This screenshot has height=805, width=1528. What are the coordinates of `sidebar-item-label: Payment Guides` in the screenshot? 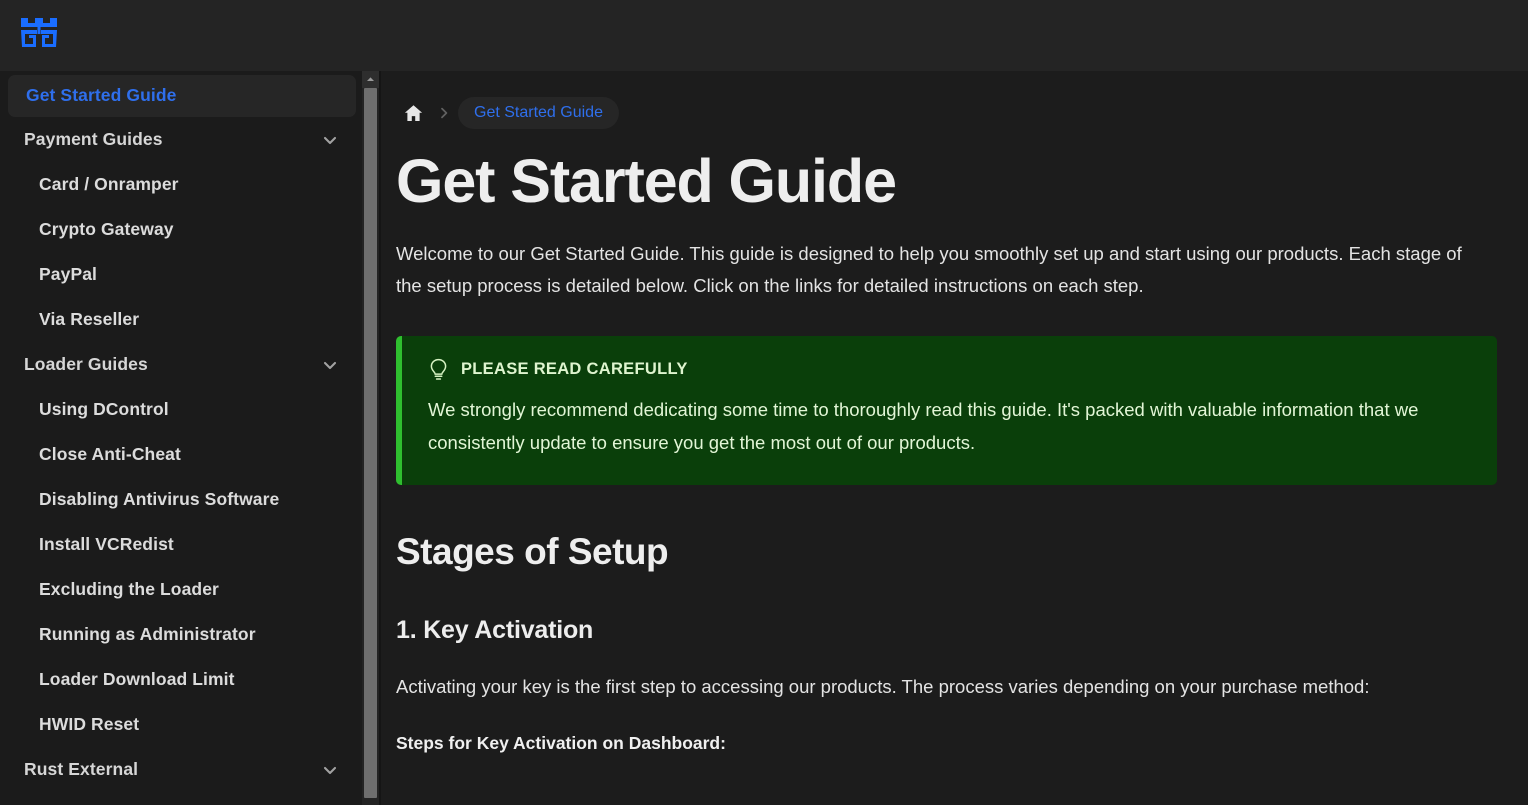 It's located at (93, 138).